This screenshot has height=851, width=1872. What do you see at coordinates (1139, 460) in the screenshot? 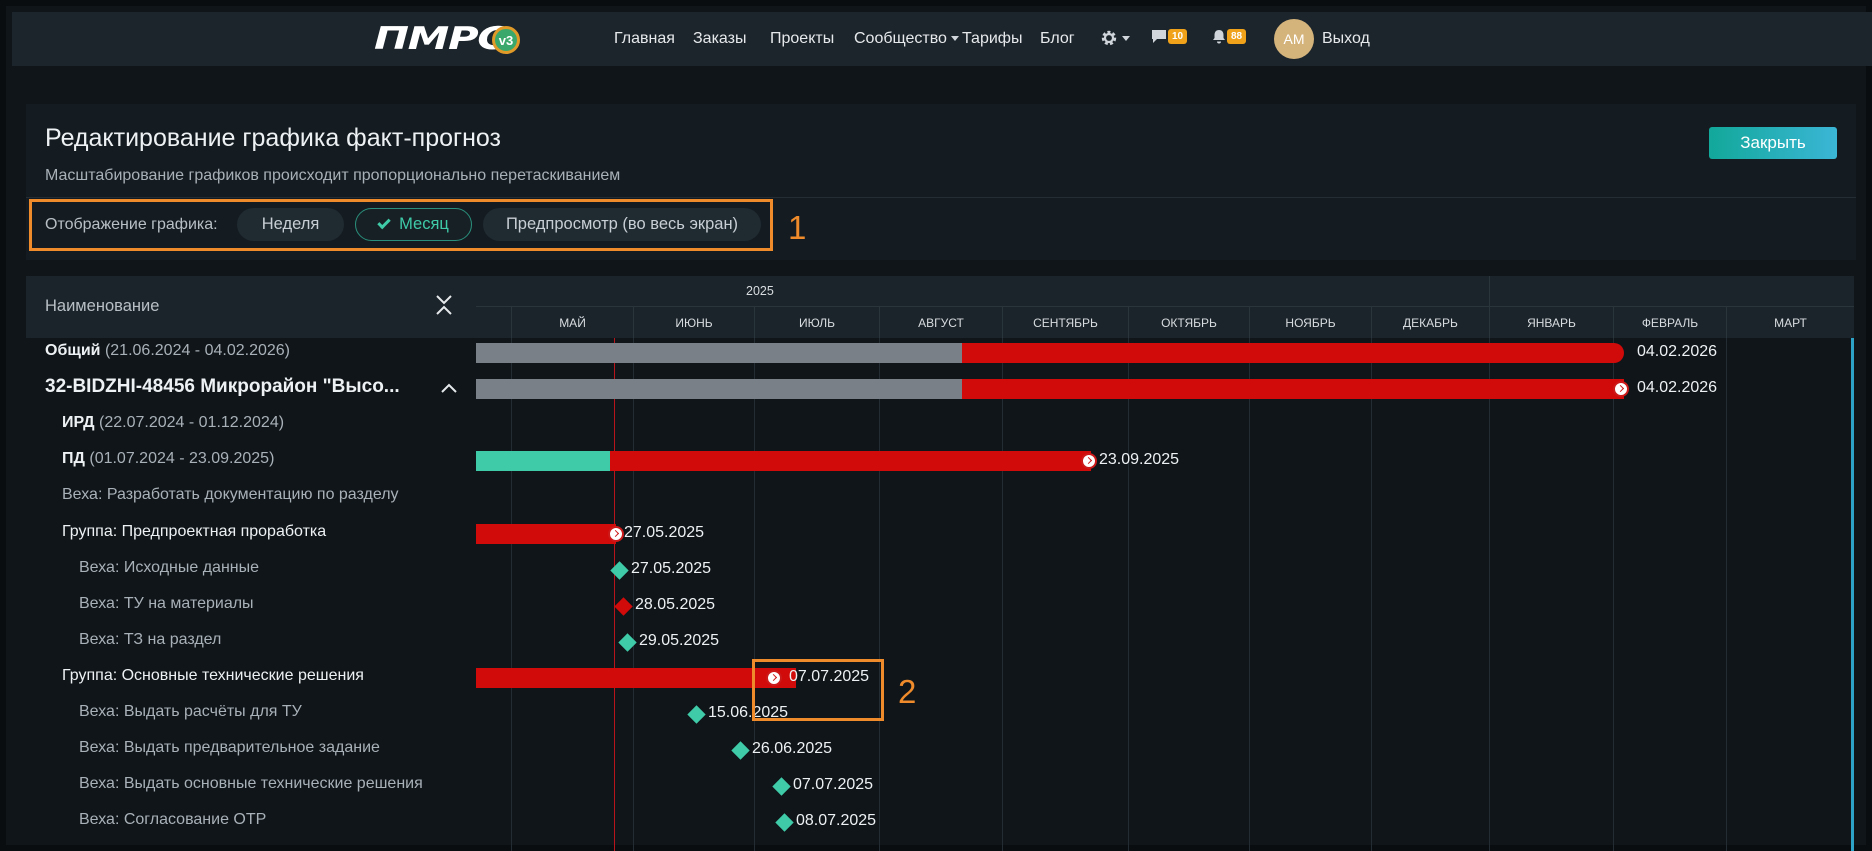
I see `bar-end-date: 23.09.2025` at bounding box center [1139, 460].